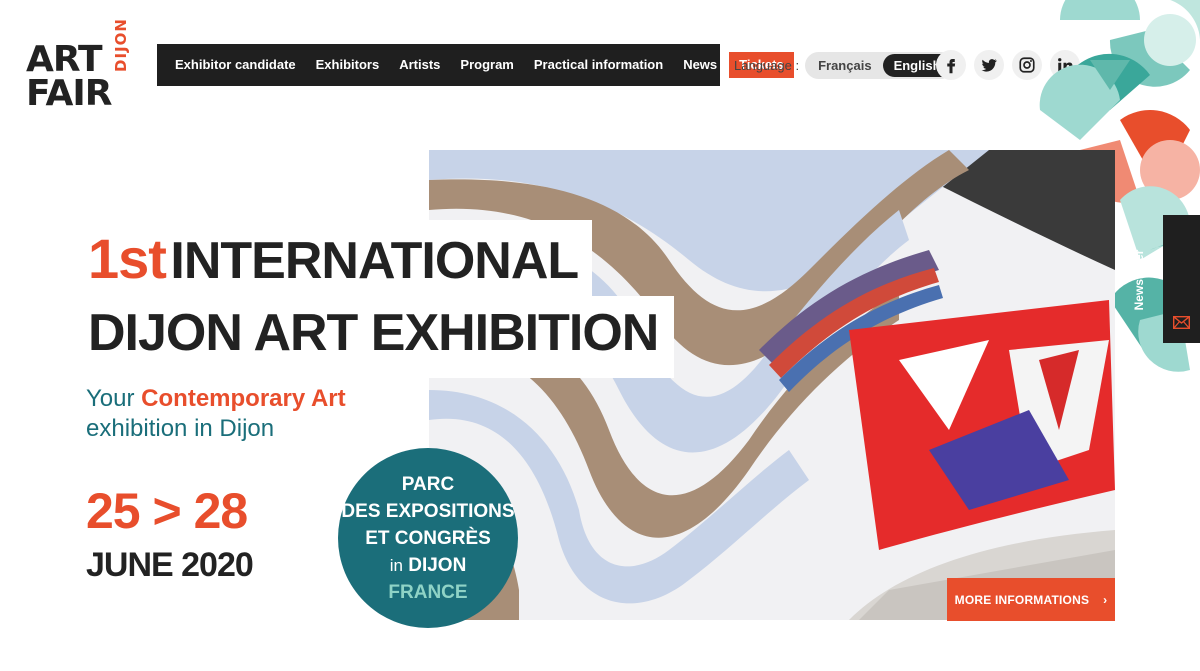  I want to click on nav-item-artists: Artists, so click(419, 65).